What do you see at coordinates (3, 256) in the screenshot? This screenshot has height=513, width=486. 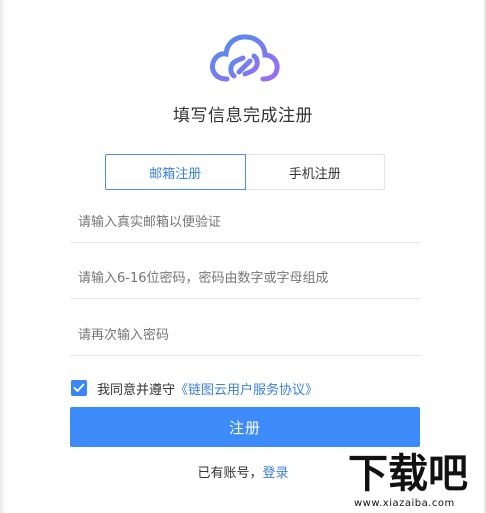 I see `window-left-edge` at bounding box center [3, 256].